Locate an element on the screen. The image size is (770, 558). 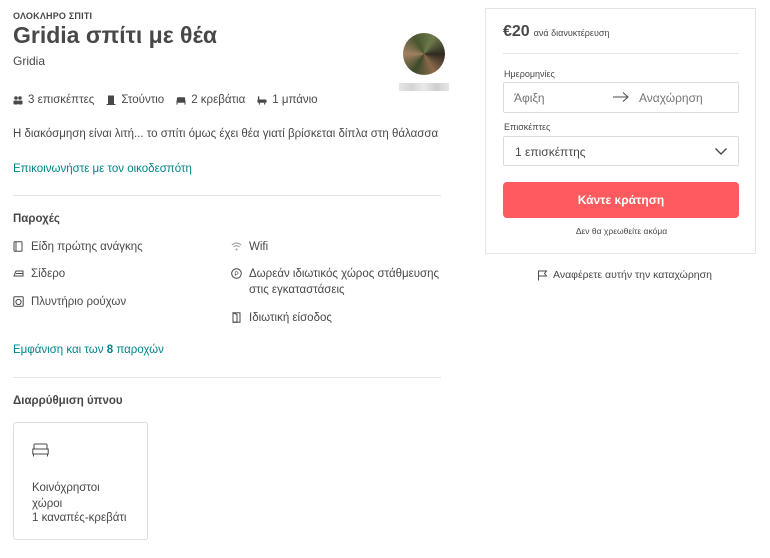
stat-guests: 3 επισκέπτες is located at coordinates (53, 100).